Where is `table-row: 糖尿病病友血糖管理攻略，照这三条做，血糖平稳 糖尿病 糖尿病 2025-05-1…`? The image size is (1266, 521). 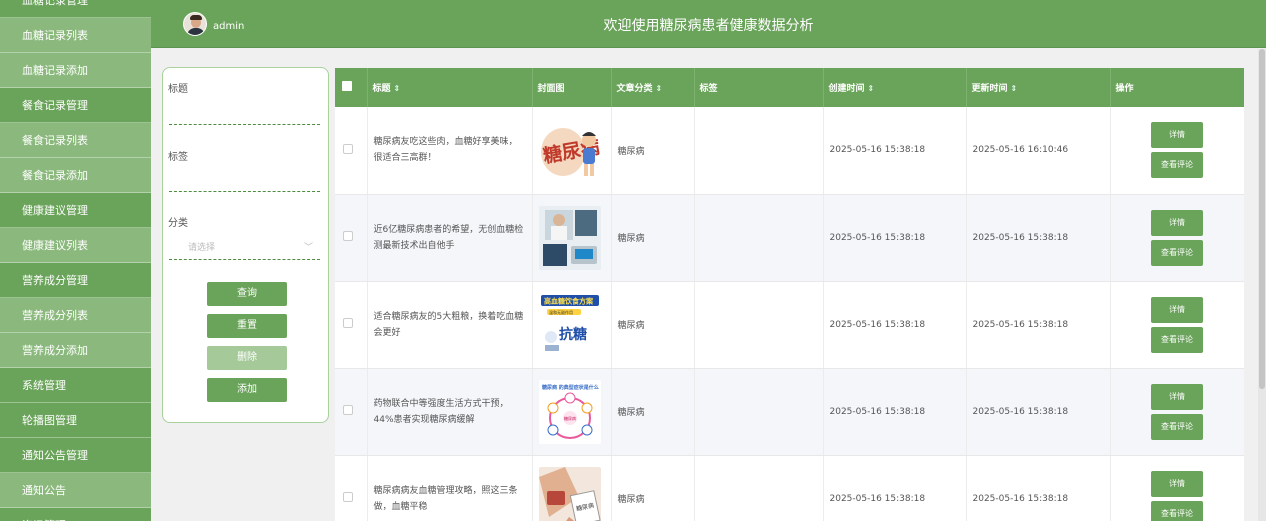
table-row: 糖尿病病友血糖管理攻略，照这三条做，血糖平稳 糖尿病 糖尿病 2025-05-1… is located at coordinates (789, 488).